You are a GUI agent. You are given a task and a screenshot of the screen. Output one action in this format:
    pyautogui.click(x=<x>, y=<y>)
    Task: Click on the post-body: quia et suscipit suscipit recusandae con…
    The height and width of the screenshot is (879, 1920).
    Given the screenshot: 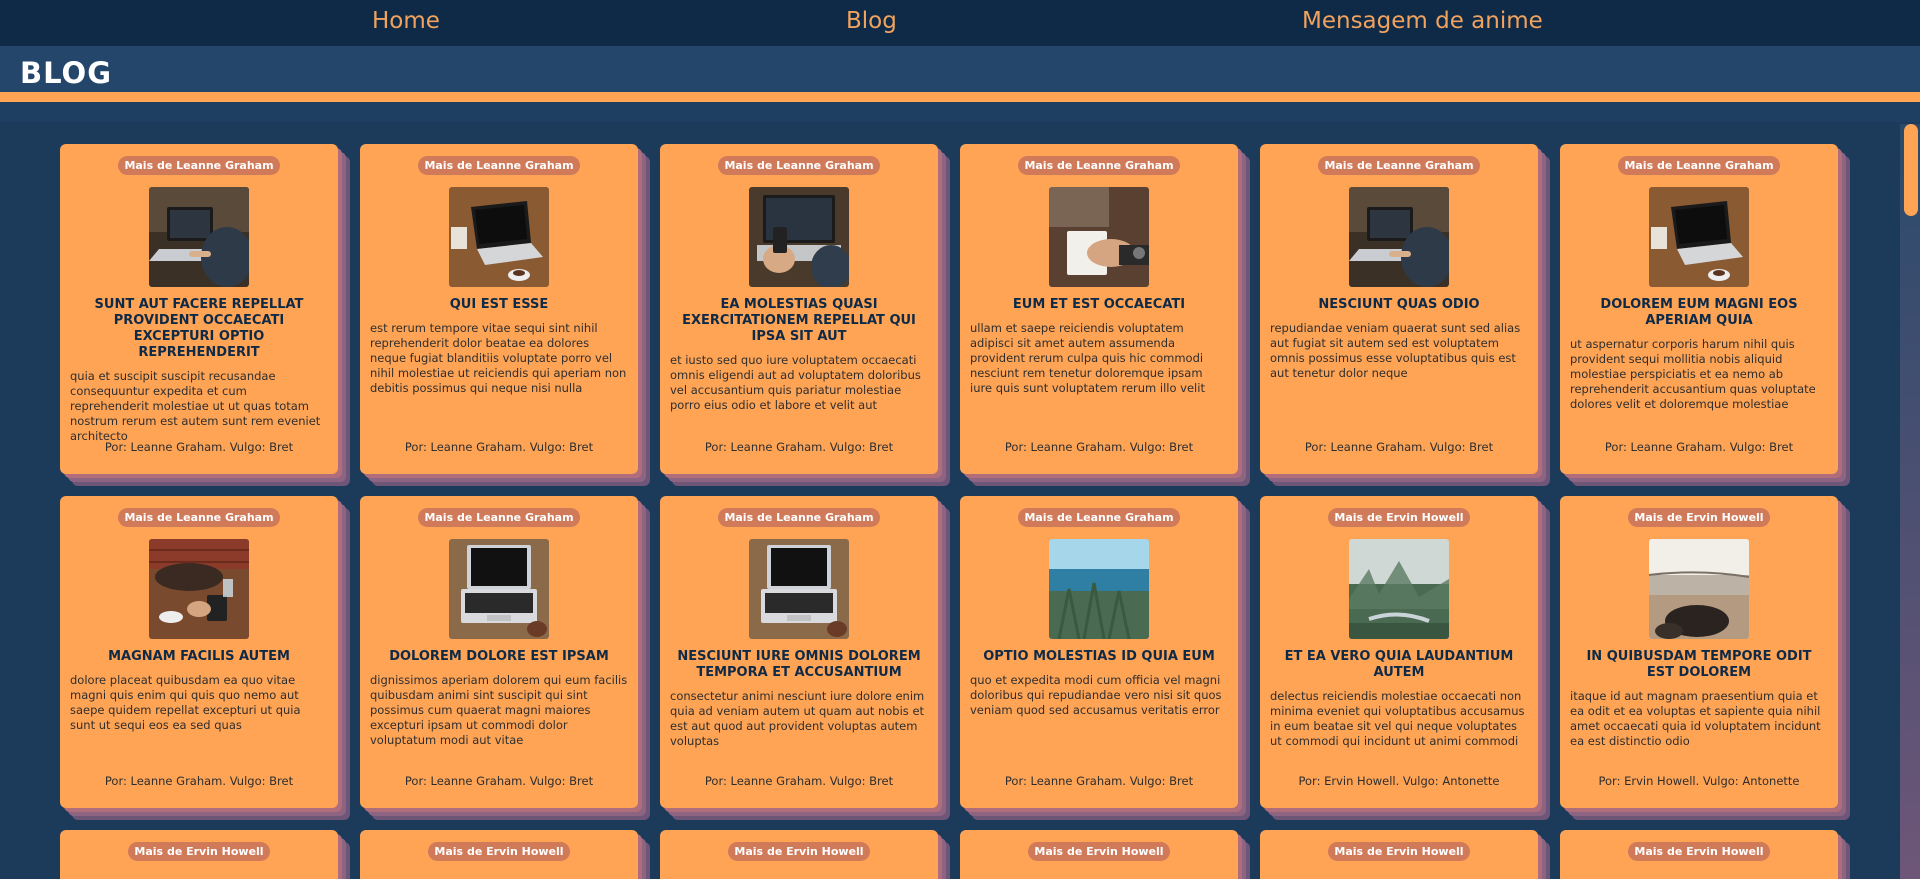 What is the action you would take?
    pyautogui.click(x=195, y=406)
    